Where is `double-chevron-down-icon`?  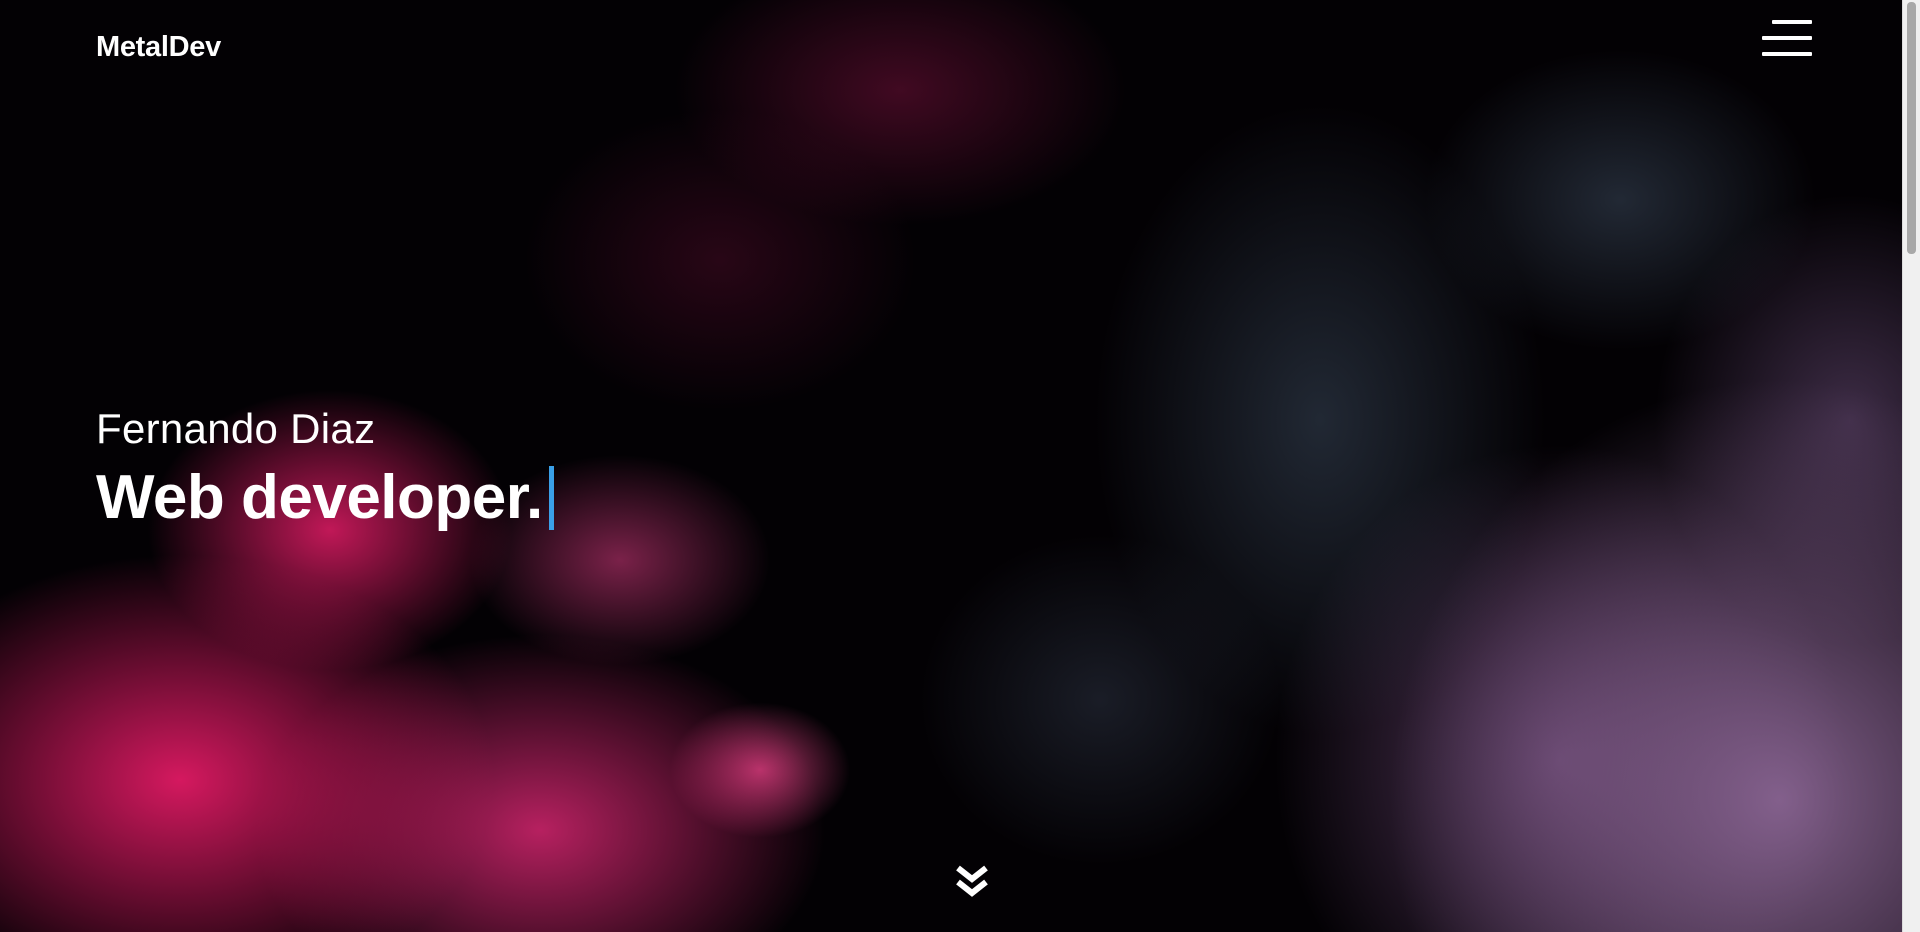
double-chevron-down-icon is located at coordinates (972, 881).